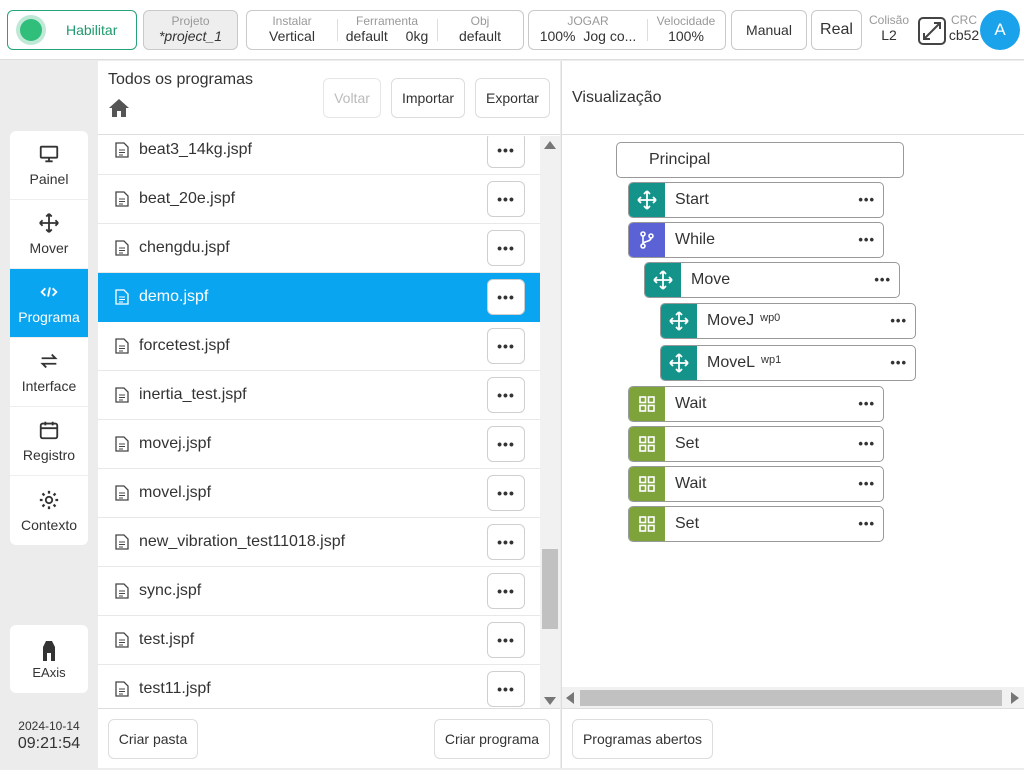  What do you see at coordinates (319, 199) in the screenshot?
I see `file-row: beat_20e.jspf •••` at bounding box center [319, 199].